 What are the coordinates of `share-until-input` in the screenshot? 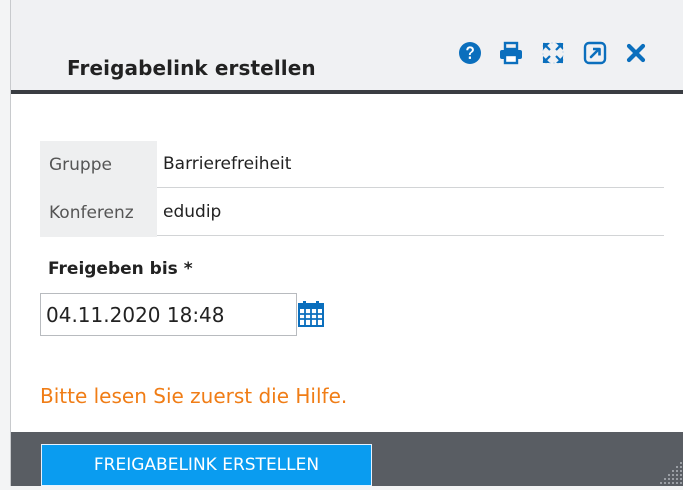 It's located at (168, 314).